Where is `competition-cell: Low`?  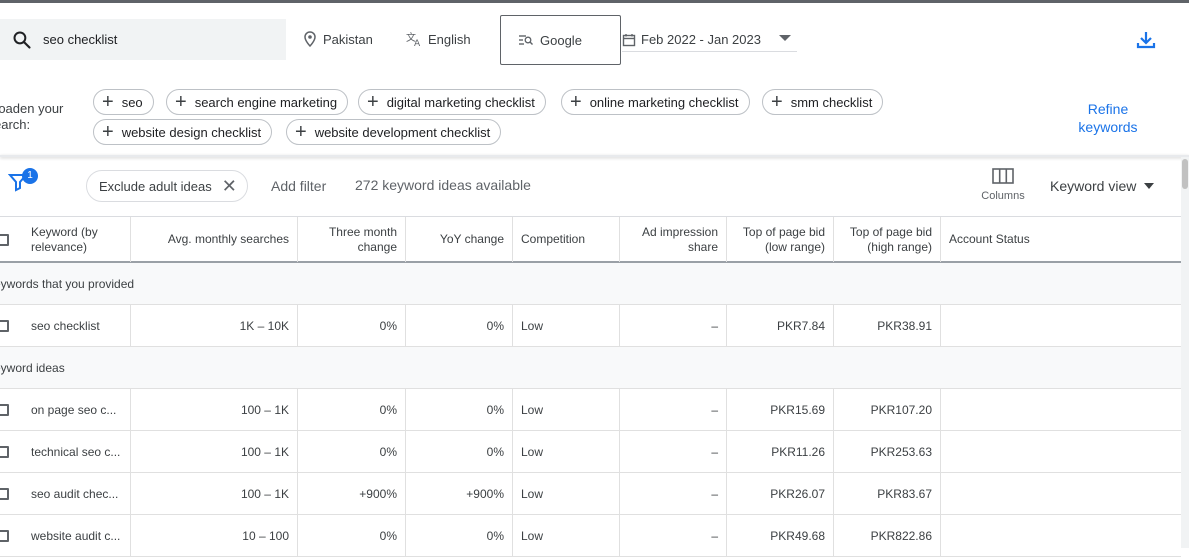 competition-cell: Low is located at coordinates (566, 535).